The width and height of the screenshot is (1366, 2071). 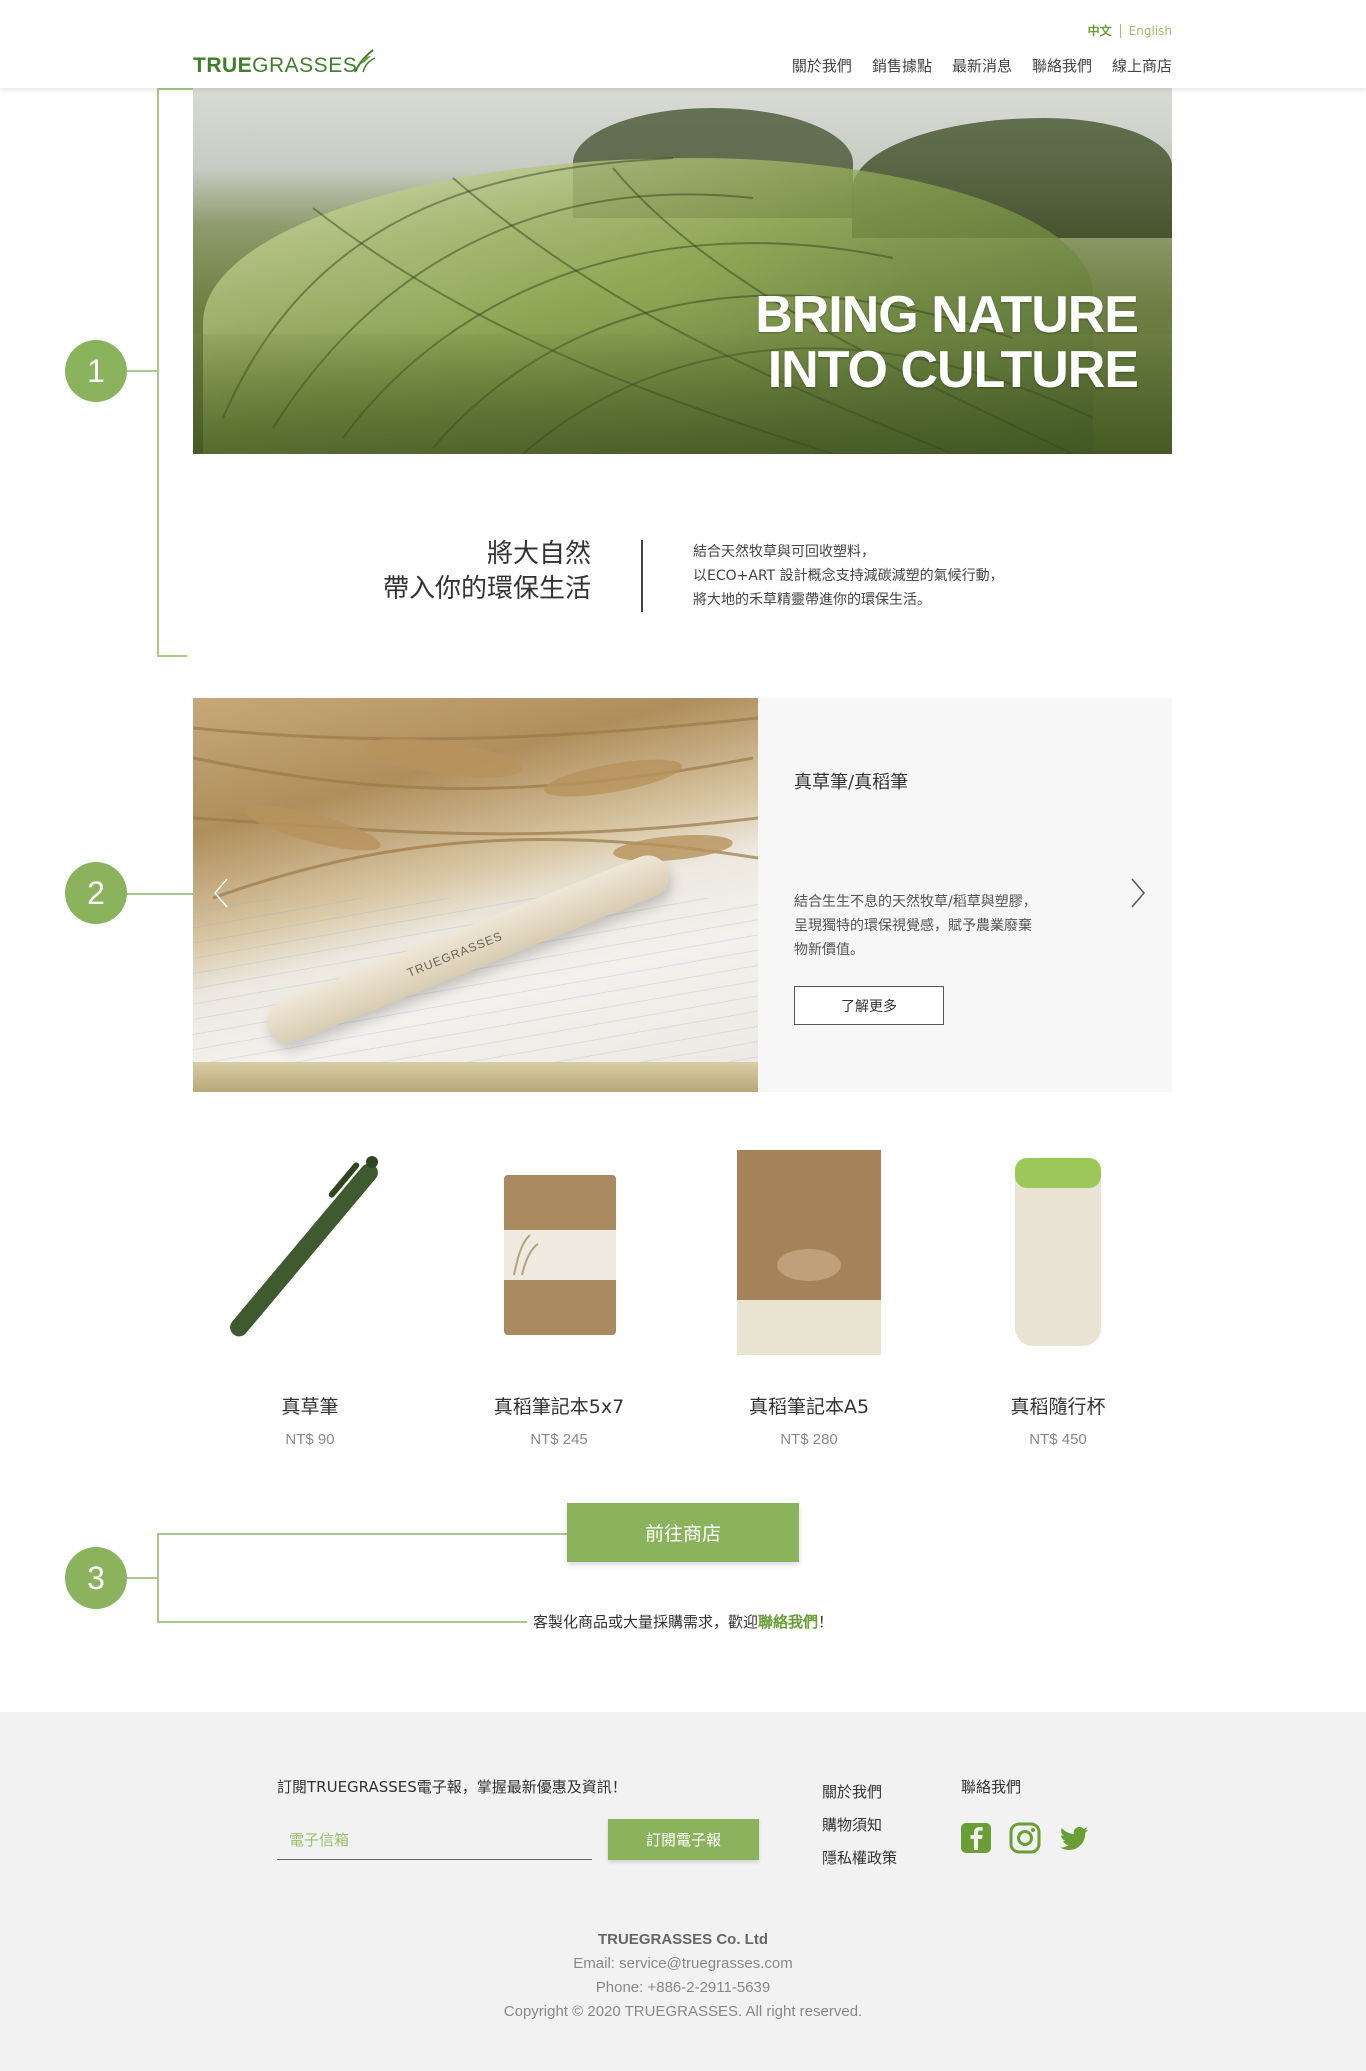 What do you see at coordinates (851, 782) in the screenshot?
I see `feature-title: 真草筆/真稻筆` at bounding box center [851, 782].